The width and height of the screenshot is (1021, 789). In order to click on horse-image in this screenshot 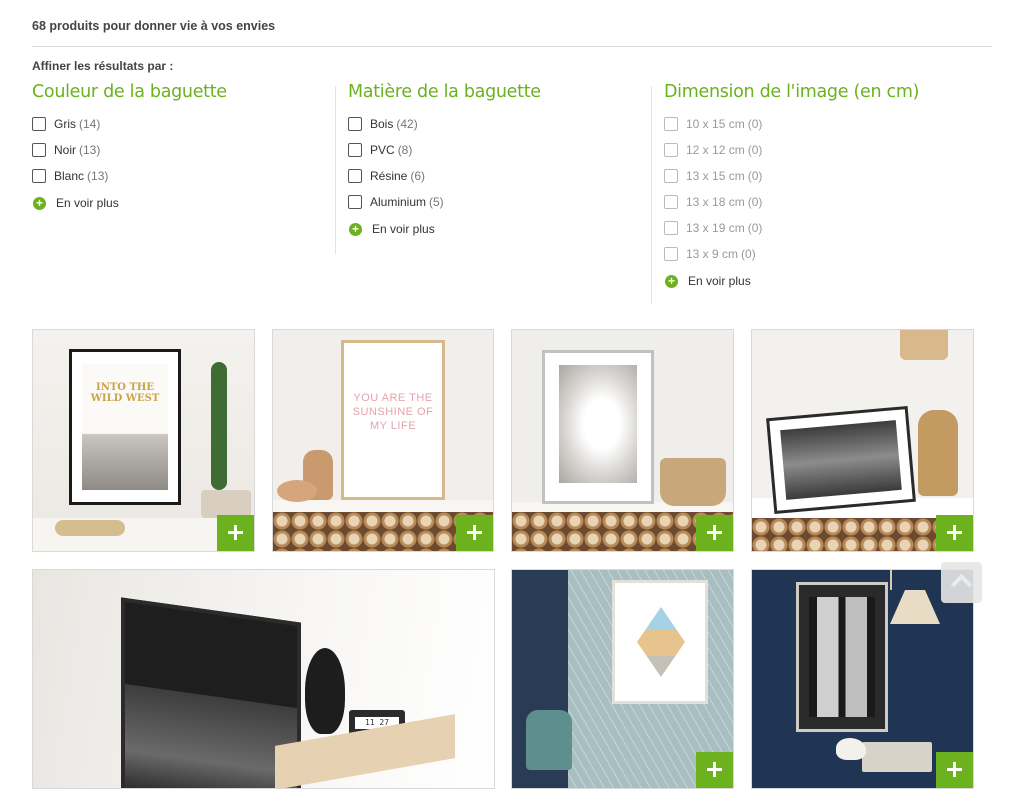, I will do `click(598, 424)`.